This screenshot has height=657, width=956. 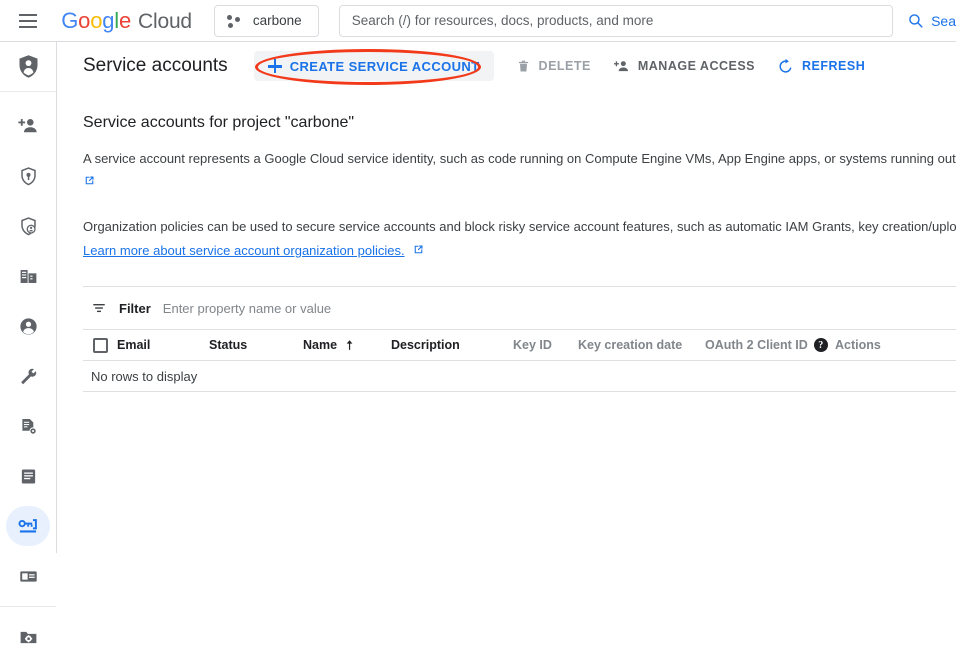 I want to click on hamburger-menu-icon, so click(x=27, y=21).